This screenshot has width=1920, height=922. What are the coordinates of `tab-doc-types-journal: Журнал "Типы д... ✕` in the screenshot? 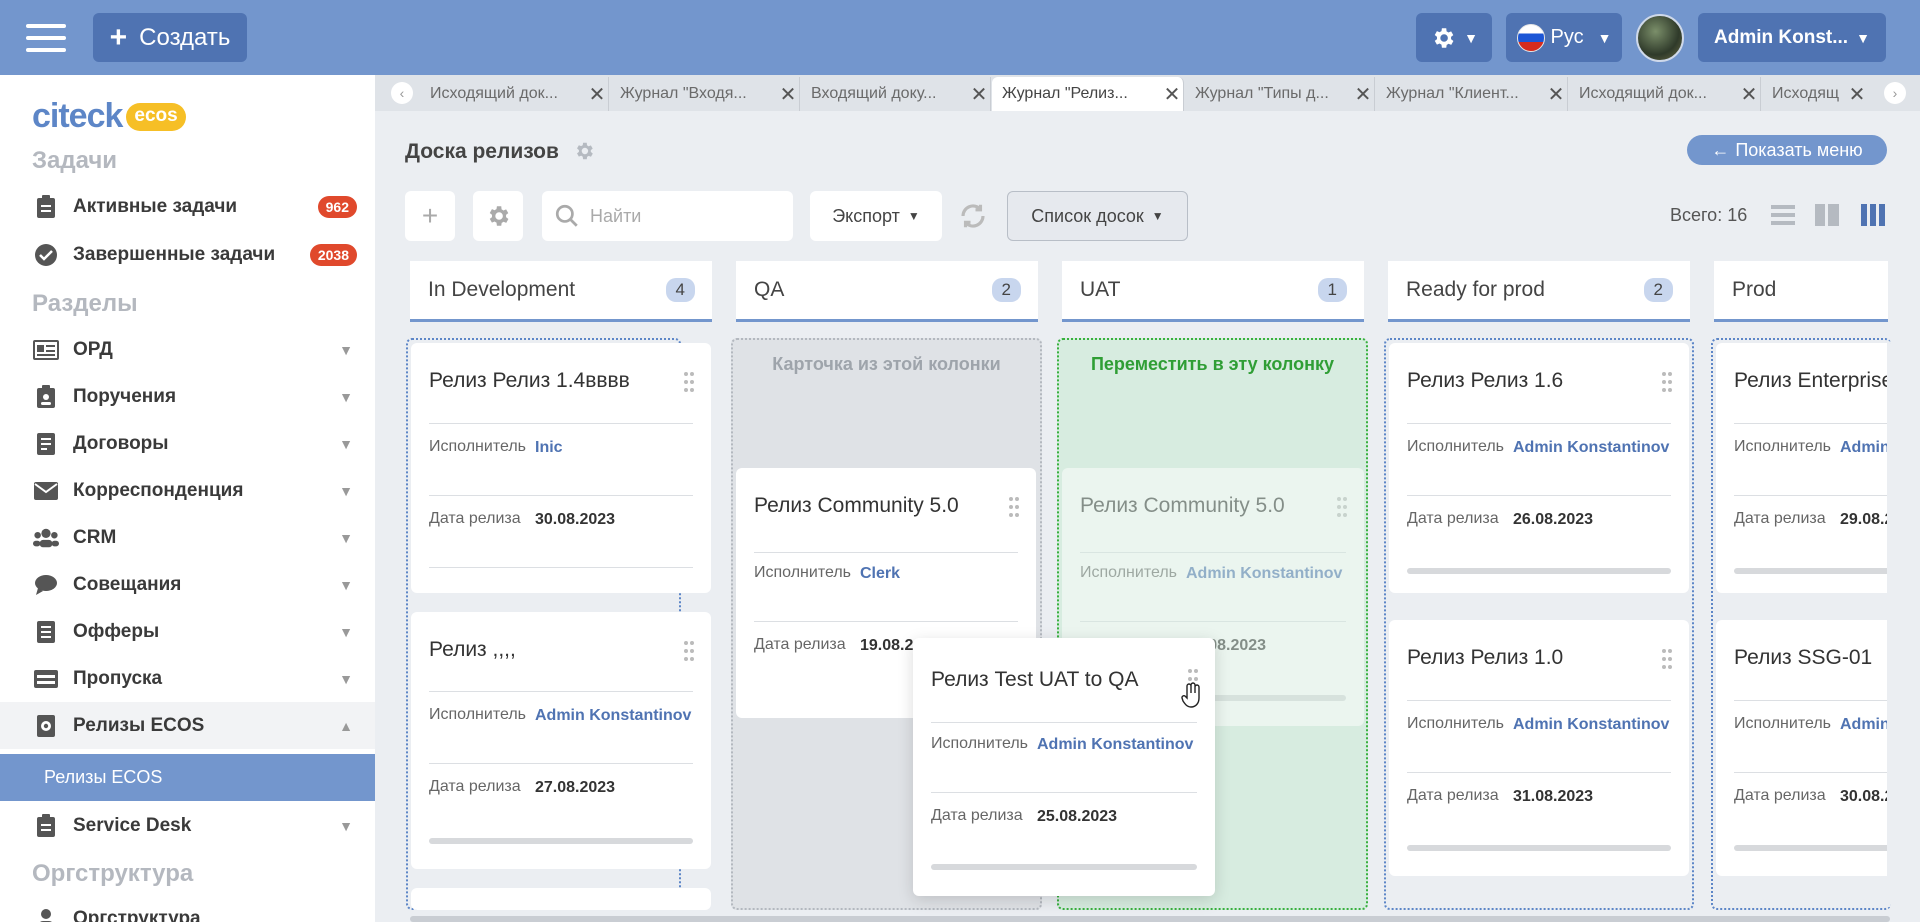 It's located at (1280, 94).